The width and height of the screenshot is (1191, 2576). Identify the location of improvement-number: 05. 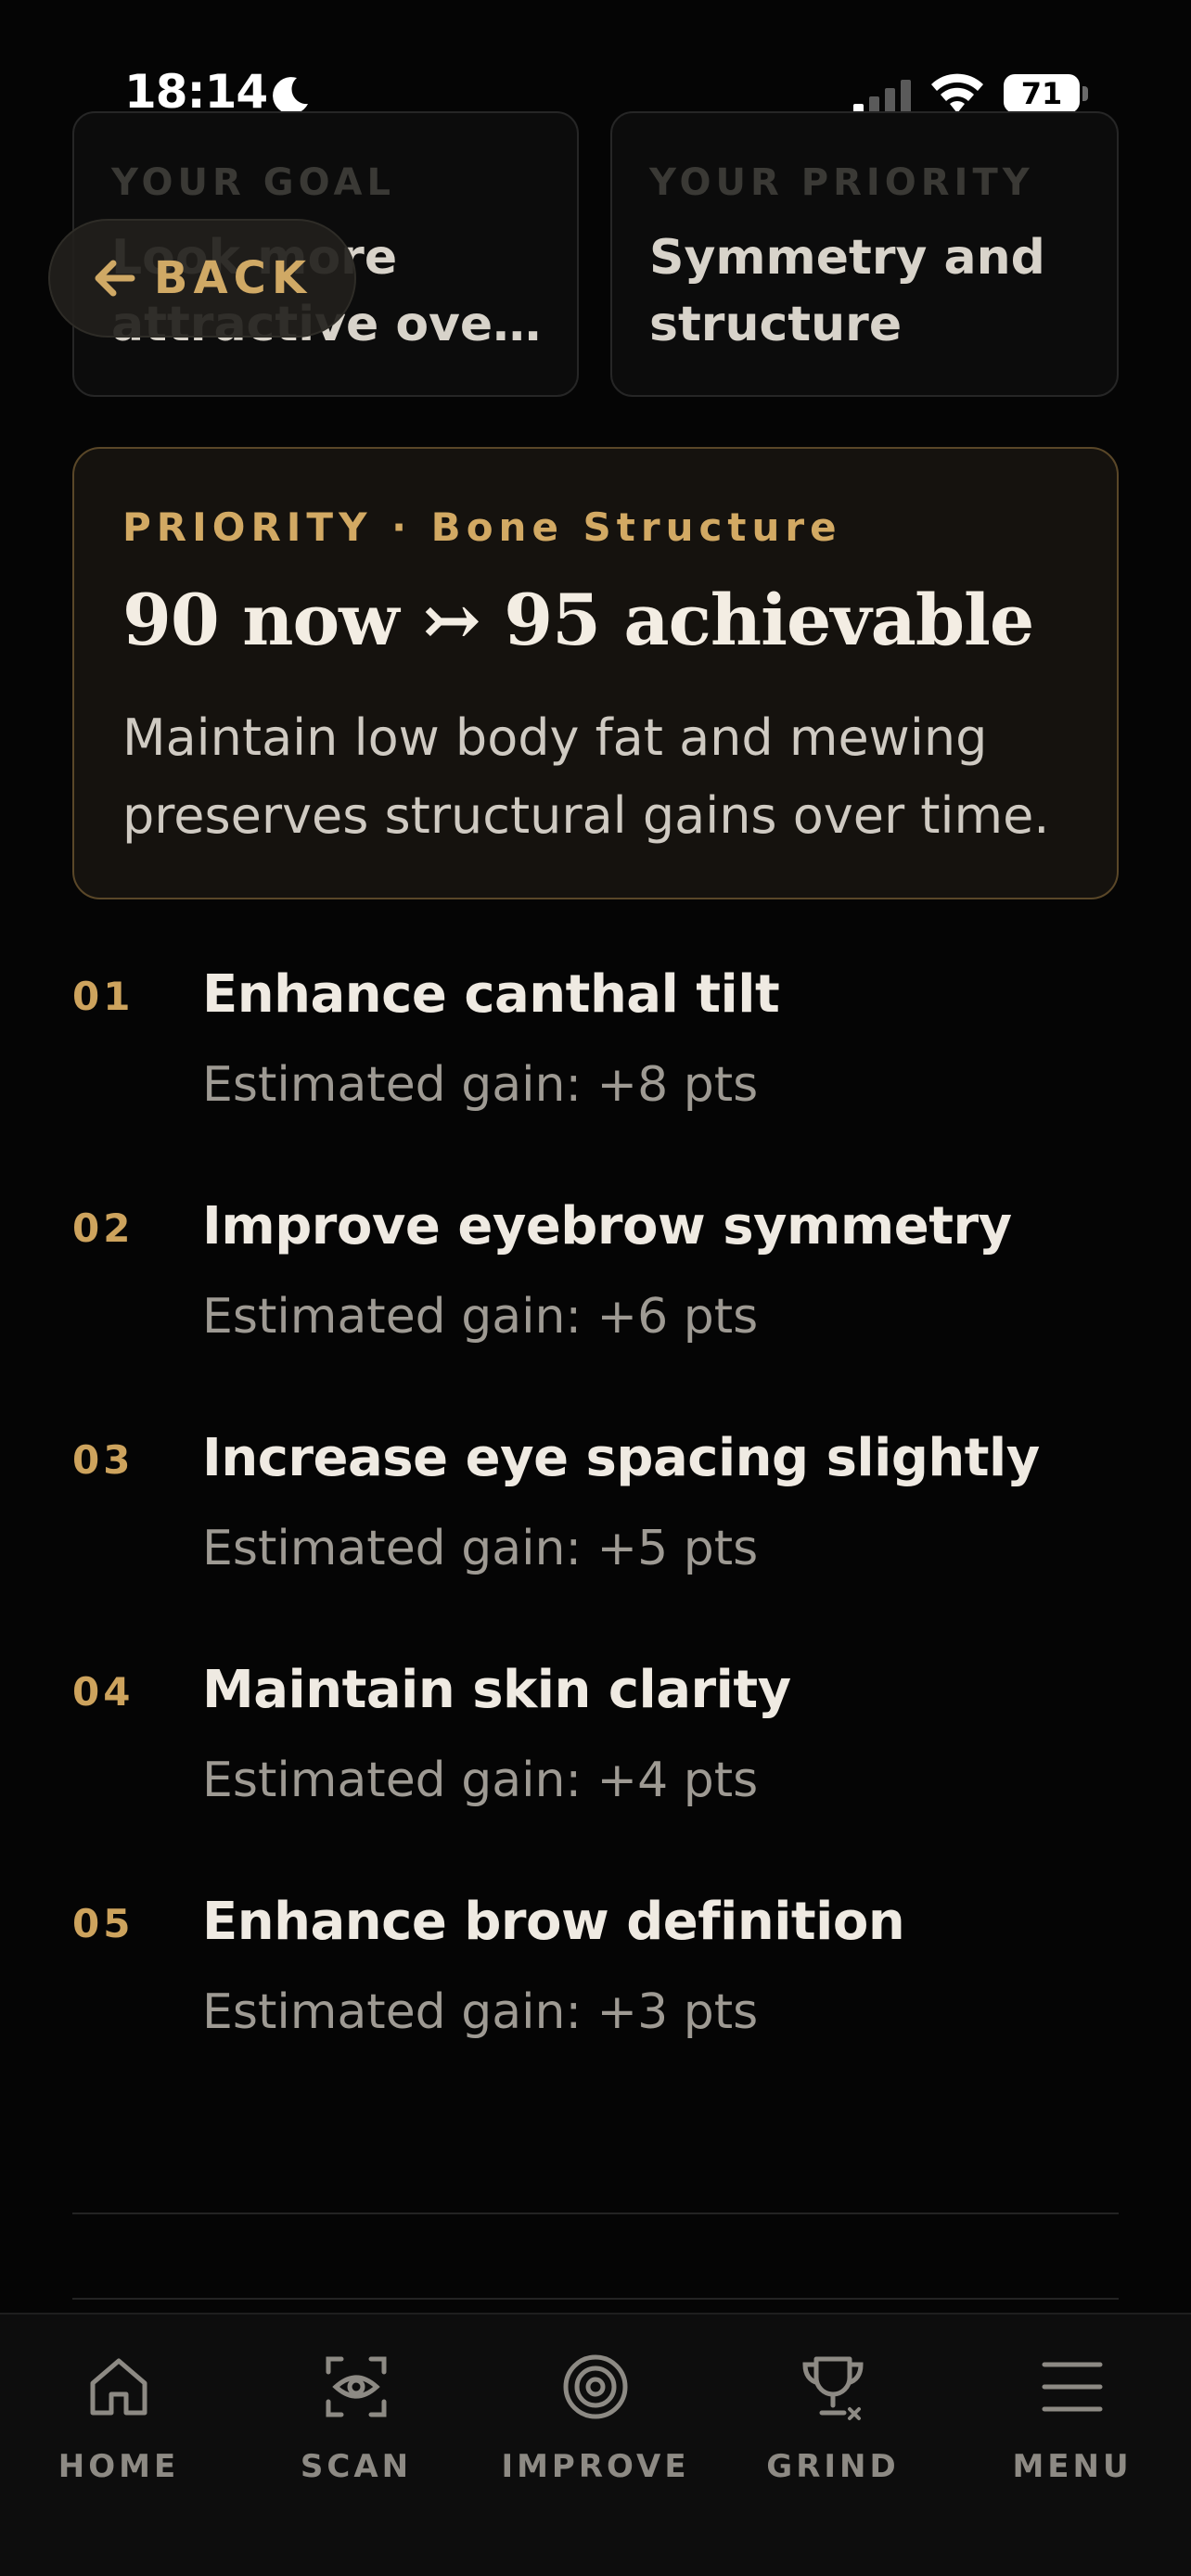
(103, 1924).